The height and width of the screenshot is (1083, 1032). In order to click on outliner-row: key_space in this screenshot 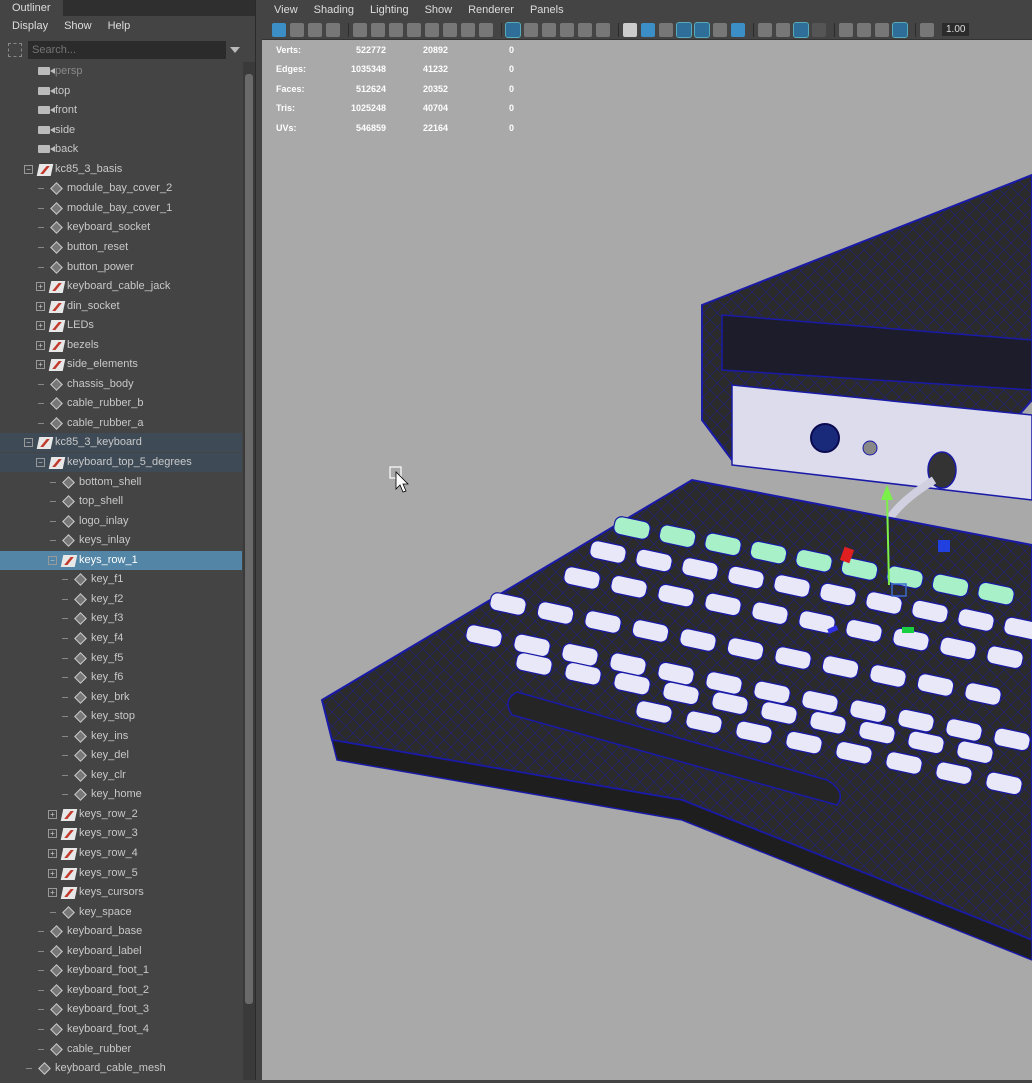, I will do `click(121, 912)`.